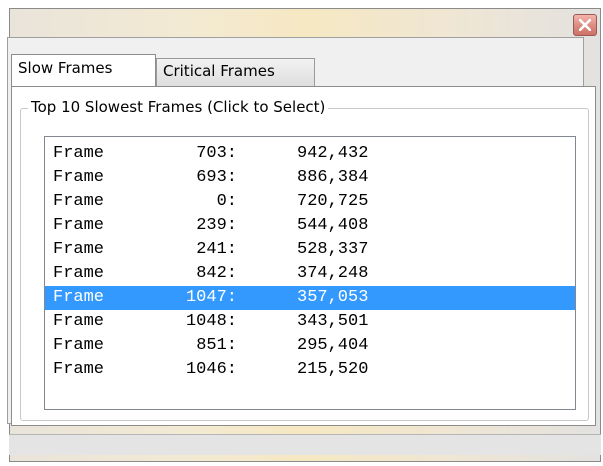  Describe the element at coordinates (333, 225) in the screenshot. I see `frame-time-value: 544,408` at that location.